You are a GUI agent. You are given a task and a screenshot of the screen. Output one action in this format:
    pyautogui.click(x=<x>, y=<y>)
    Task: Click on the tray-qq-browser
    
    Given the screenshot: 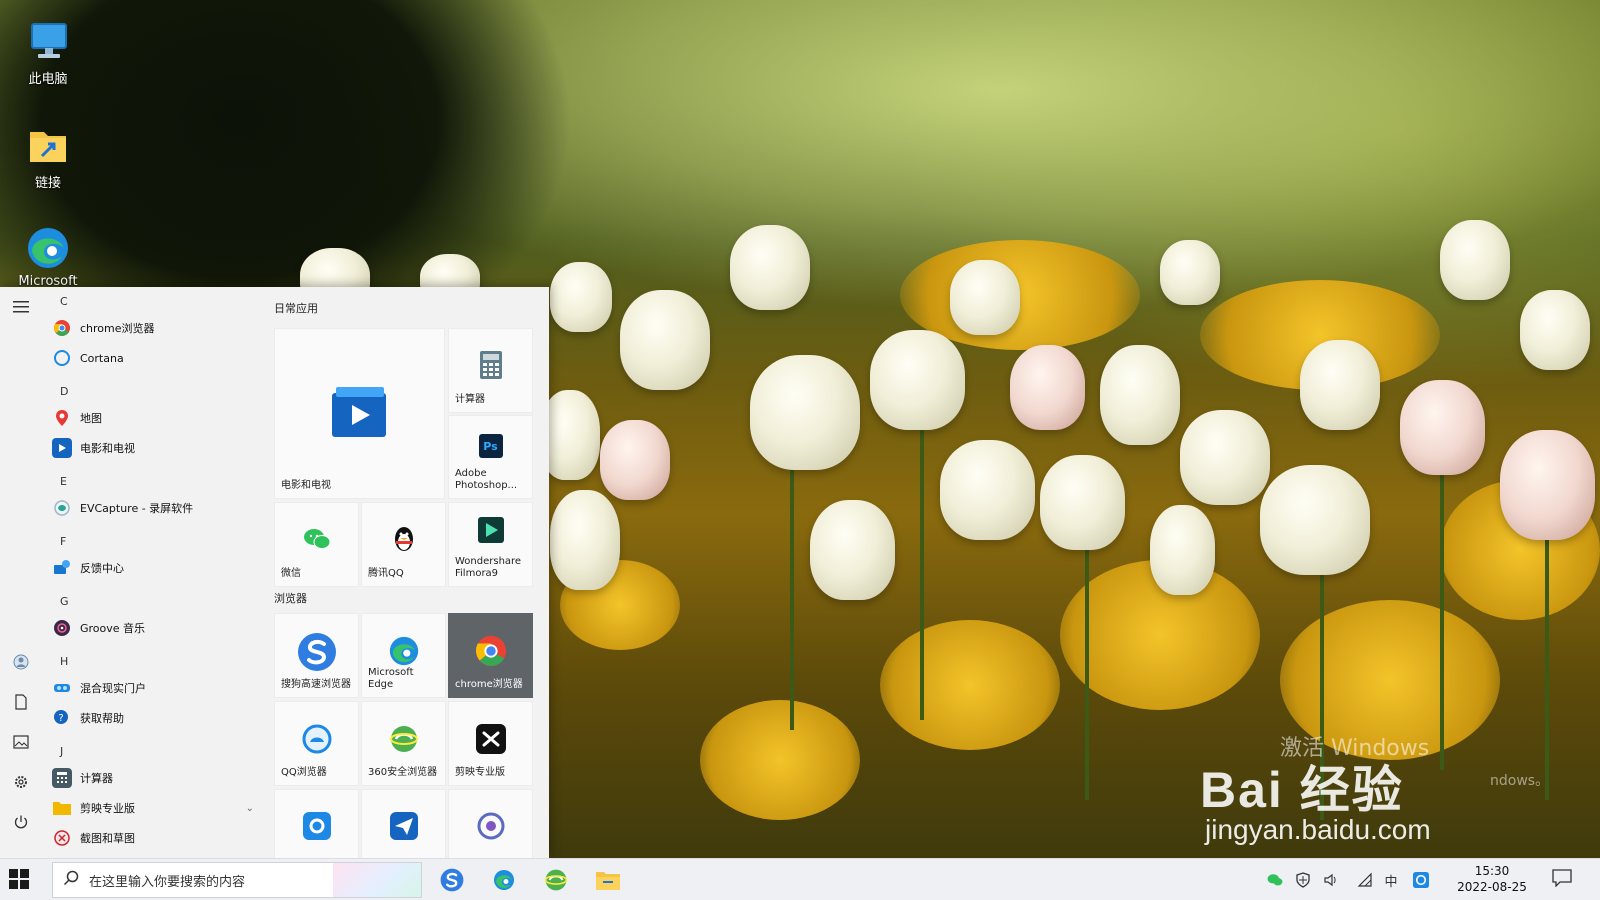 What is the action you would take?
    pyautogui.click(x=1421, y=880)
    